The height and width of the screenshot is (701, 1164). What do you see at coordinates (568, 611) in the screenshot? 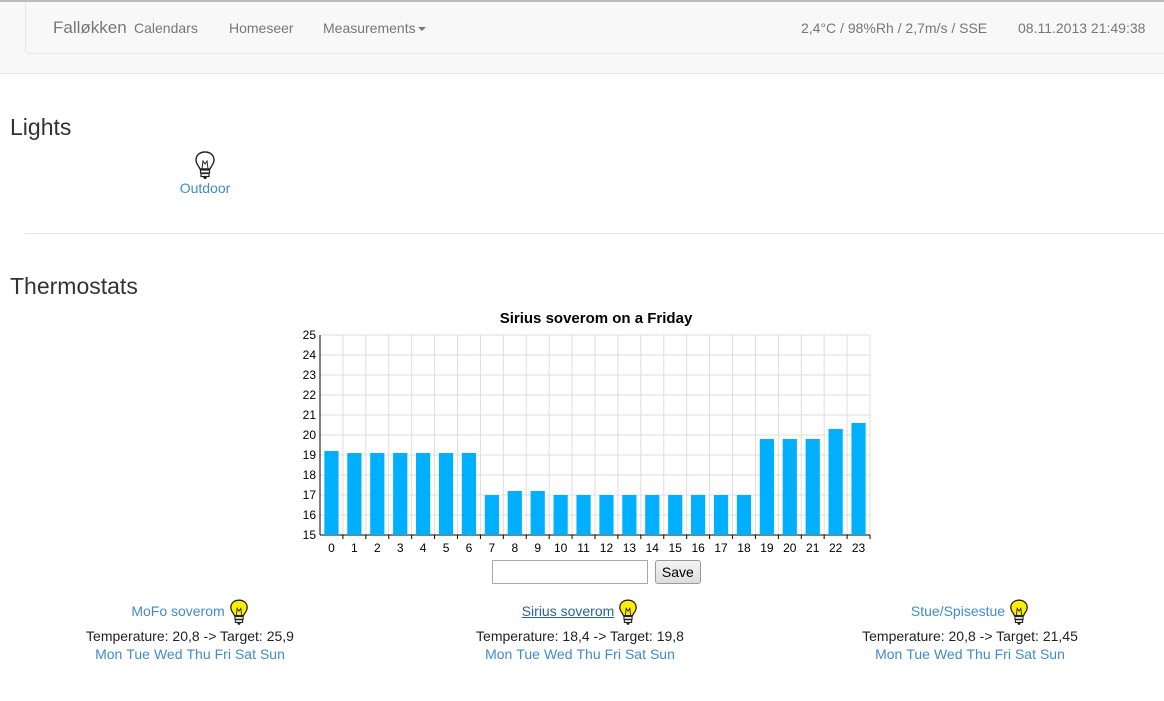
I see `thermostat-name-link: Sirius soverom` at bounding box center [568, 611].